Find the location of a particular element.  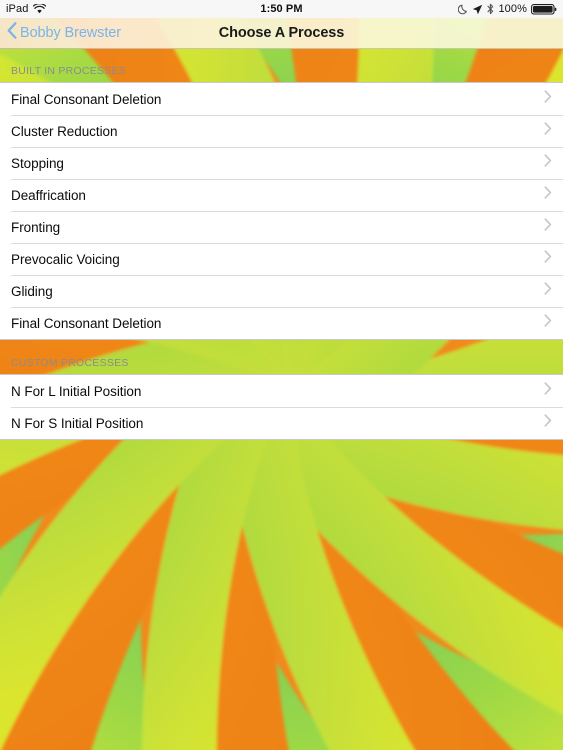

chevron-left-icon is located at coordinates (12, 33).